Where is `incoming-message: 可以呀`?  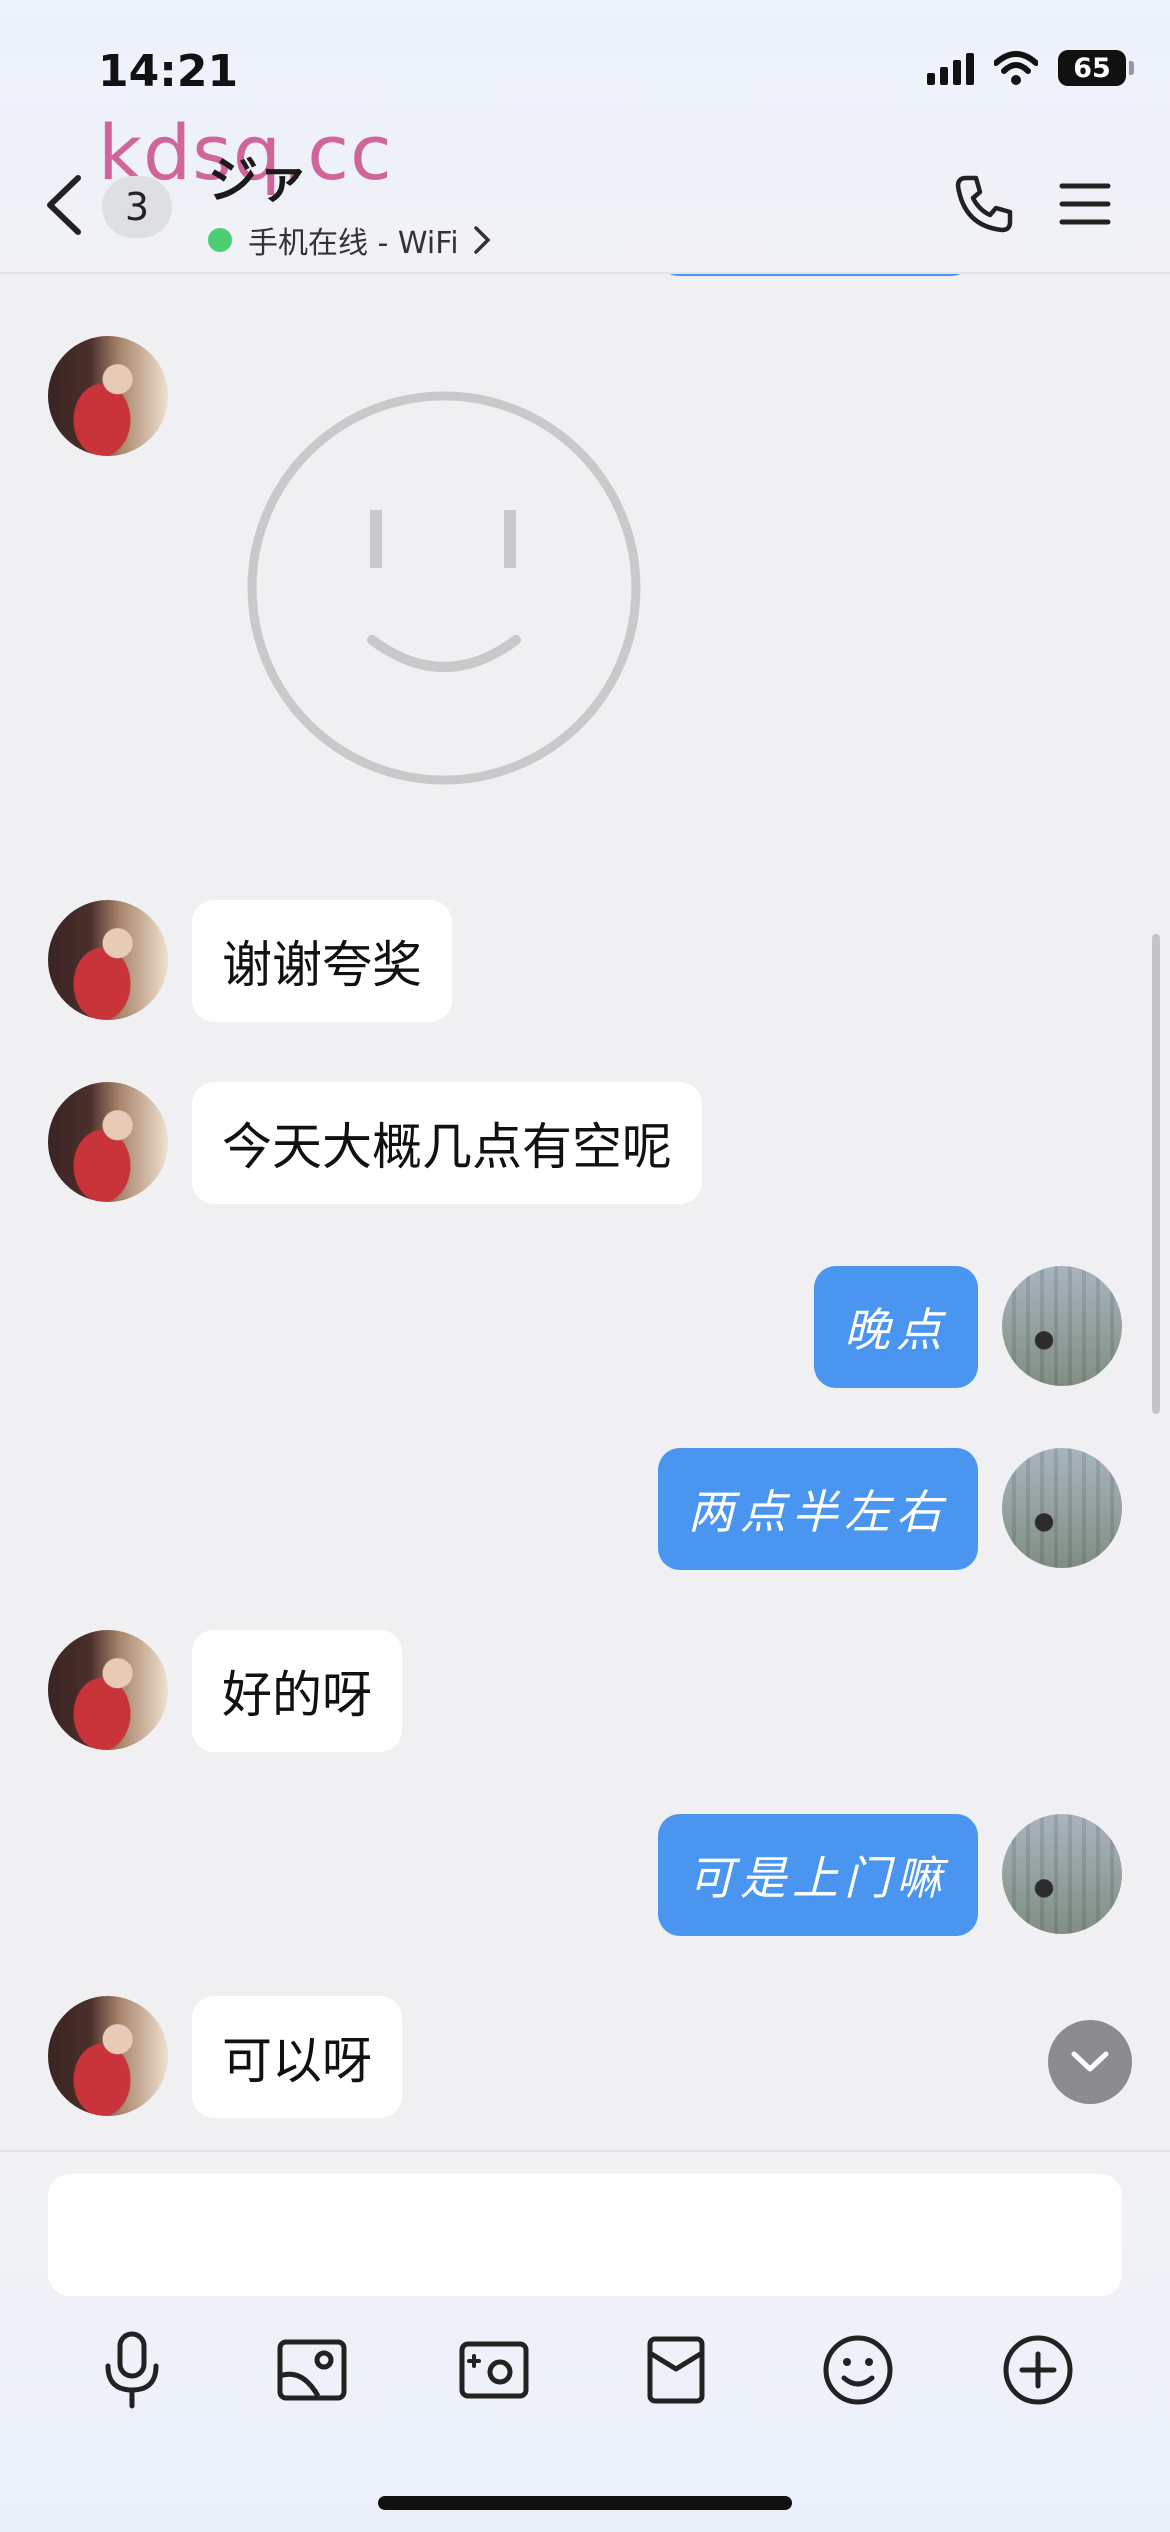
incoming-message: 可以呀 is located at coordinates (297, 2057).